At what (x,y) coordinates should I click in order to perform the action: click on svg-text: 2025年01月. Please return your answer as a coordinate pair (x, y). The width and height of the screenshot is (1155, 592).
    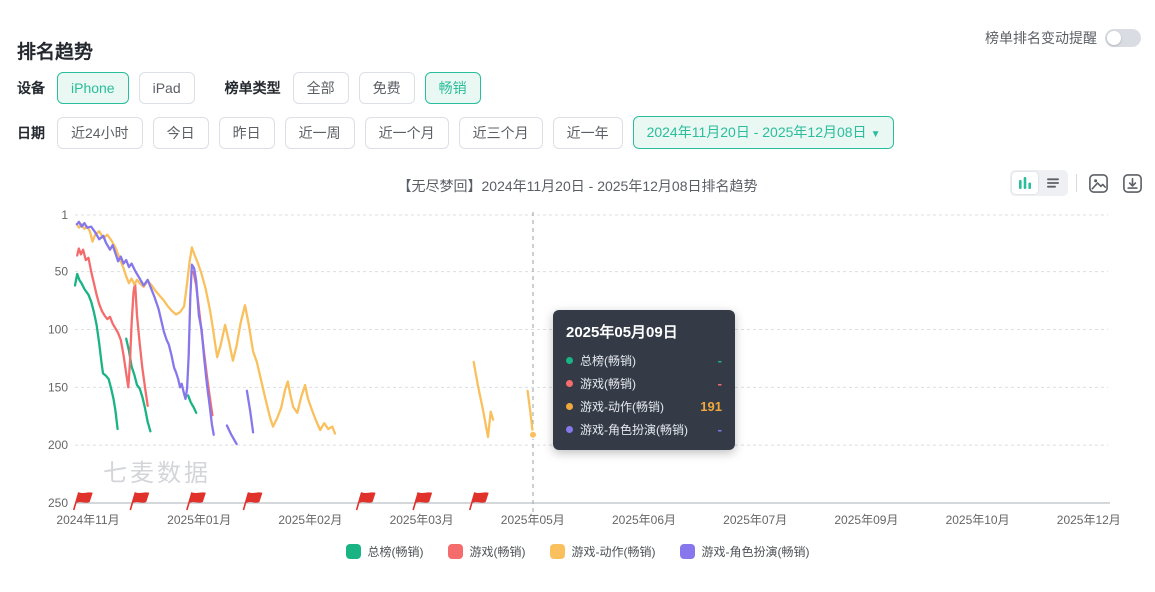
    Looking at the image, I should click on (199, 520).